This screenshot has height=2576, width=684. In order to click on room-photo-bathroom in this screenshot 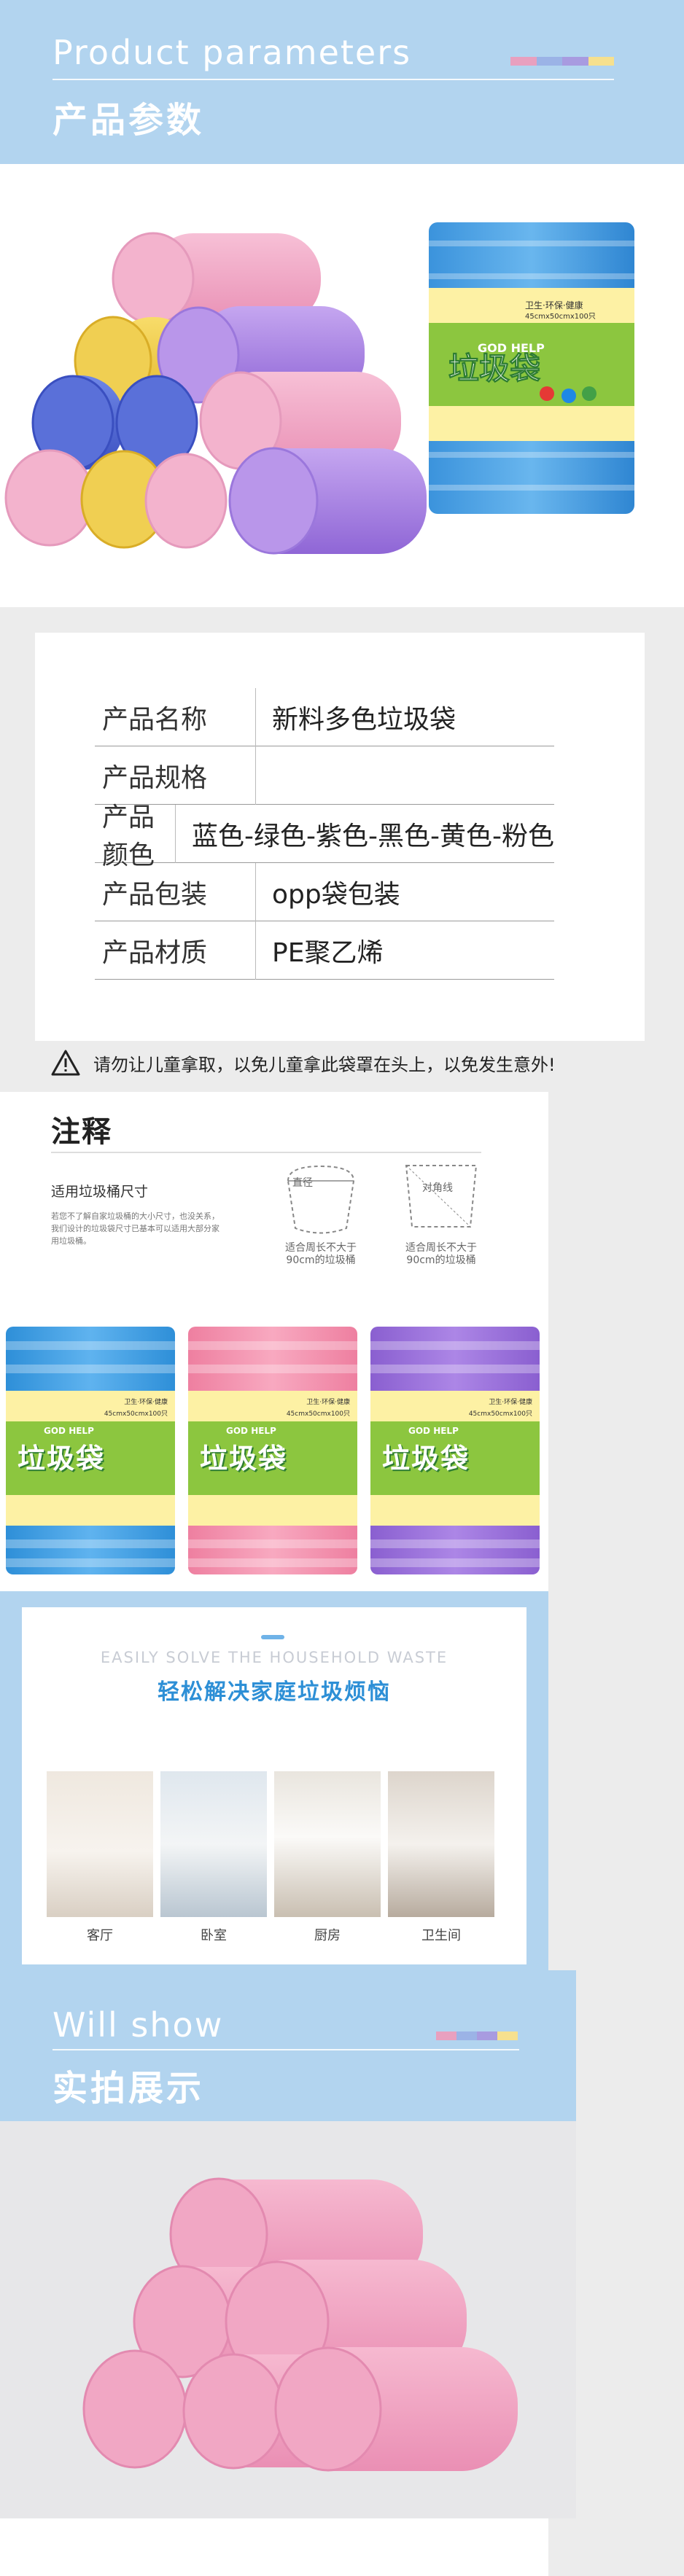, I will do `click(441, 1844)`.